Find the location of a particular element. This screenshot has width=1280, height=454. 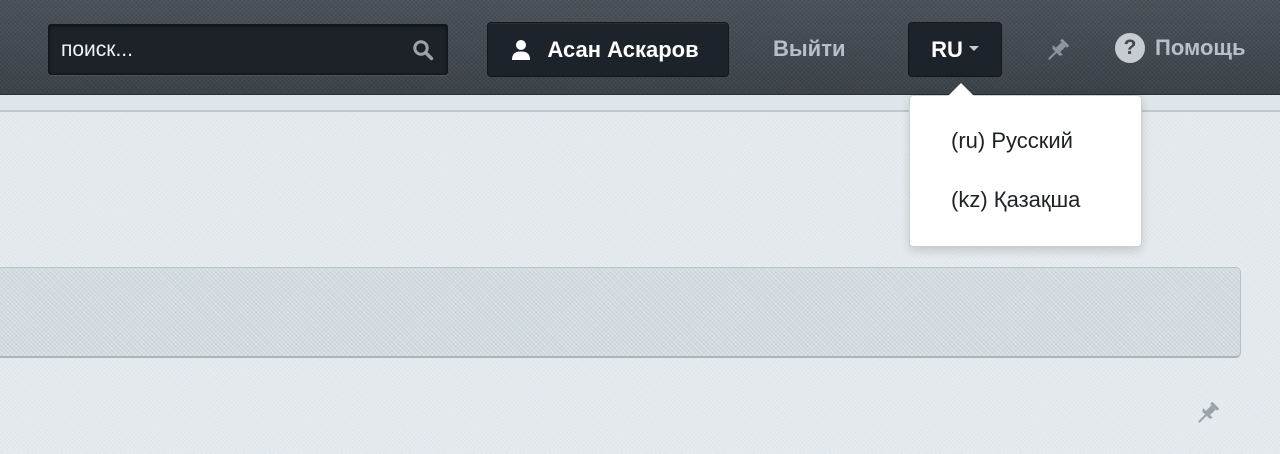

language-option-ru: (ru) Русский is located at coordinates (1012, 141).